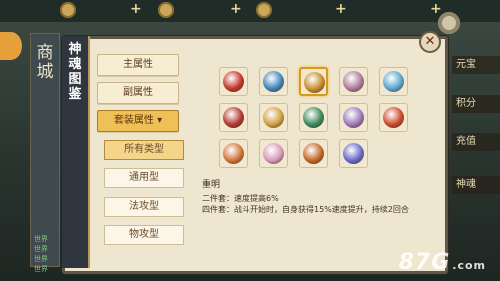 The image size is (500, 281). What do you see at coordinates (138, 121) in the screenshot?
I see `tab-set-attribute: 套装属性 ▾` at bounding box center [138, 121].